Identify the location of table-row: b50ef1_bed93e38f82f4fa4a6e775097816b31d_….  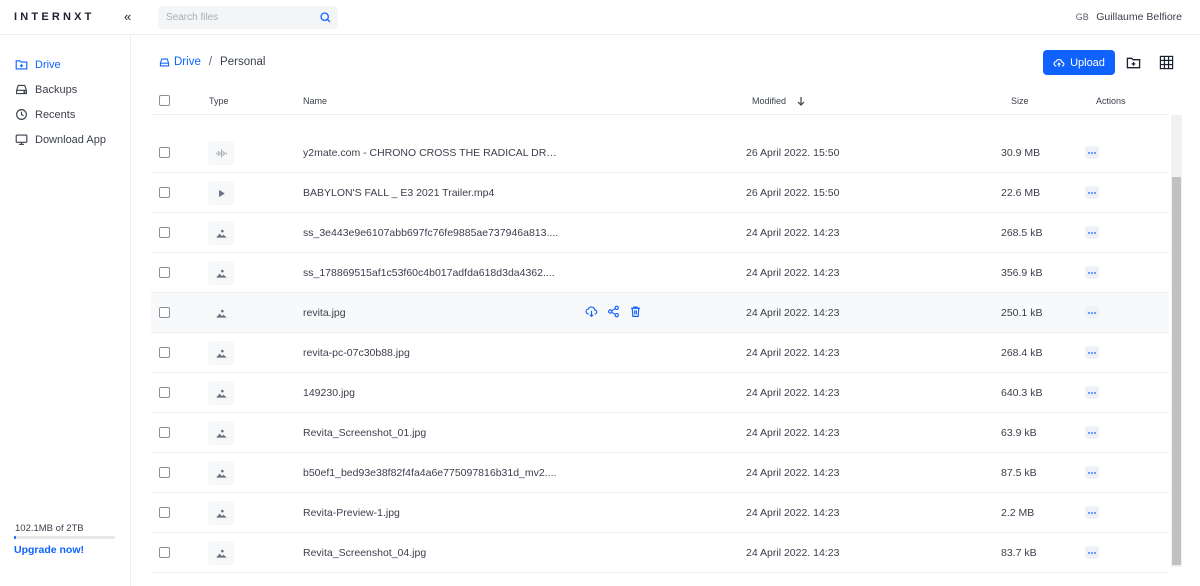
(660, 473).